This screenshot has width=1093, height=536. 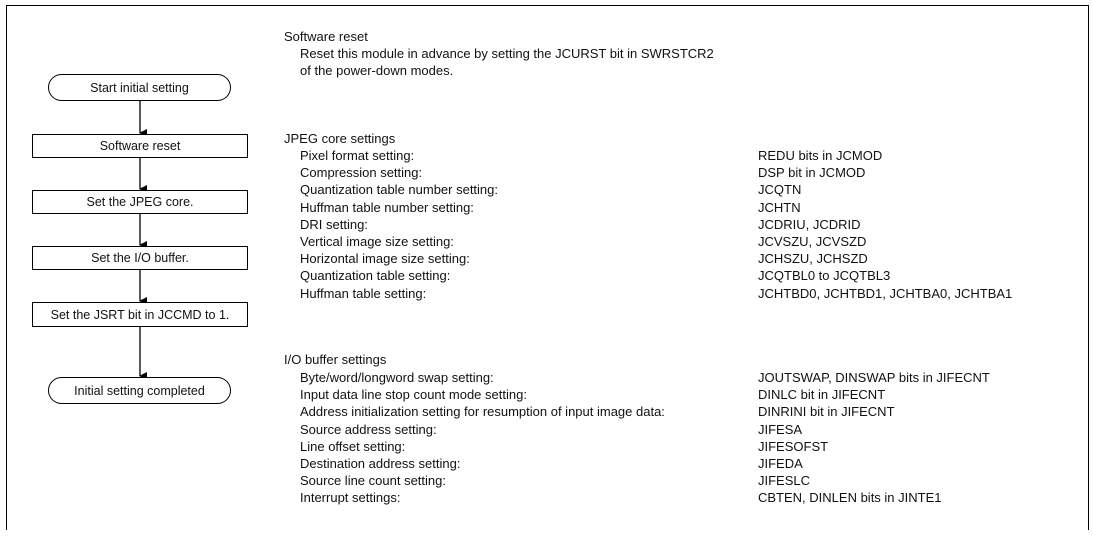 What do you see at coordinates (413, 395) in the screenshot?
I see `setting-label: Input data line stop count mode setting:` at bounding box center [413, 395].